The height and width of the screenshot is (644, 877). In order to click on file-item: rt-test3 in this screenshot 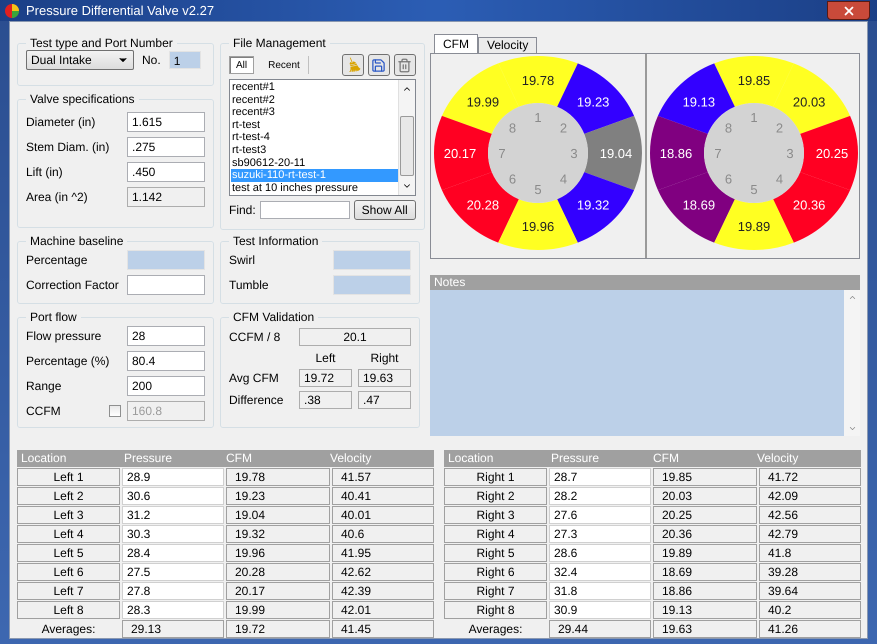, I will do `click(314, 150)`.